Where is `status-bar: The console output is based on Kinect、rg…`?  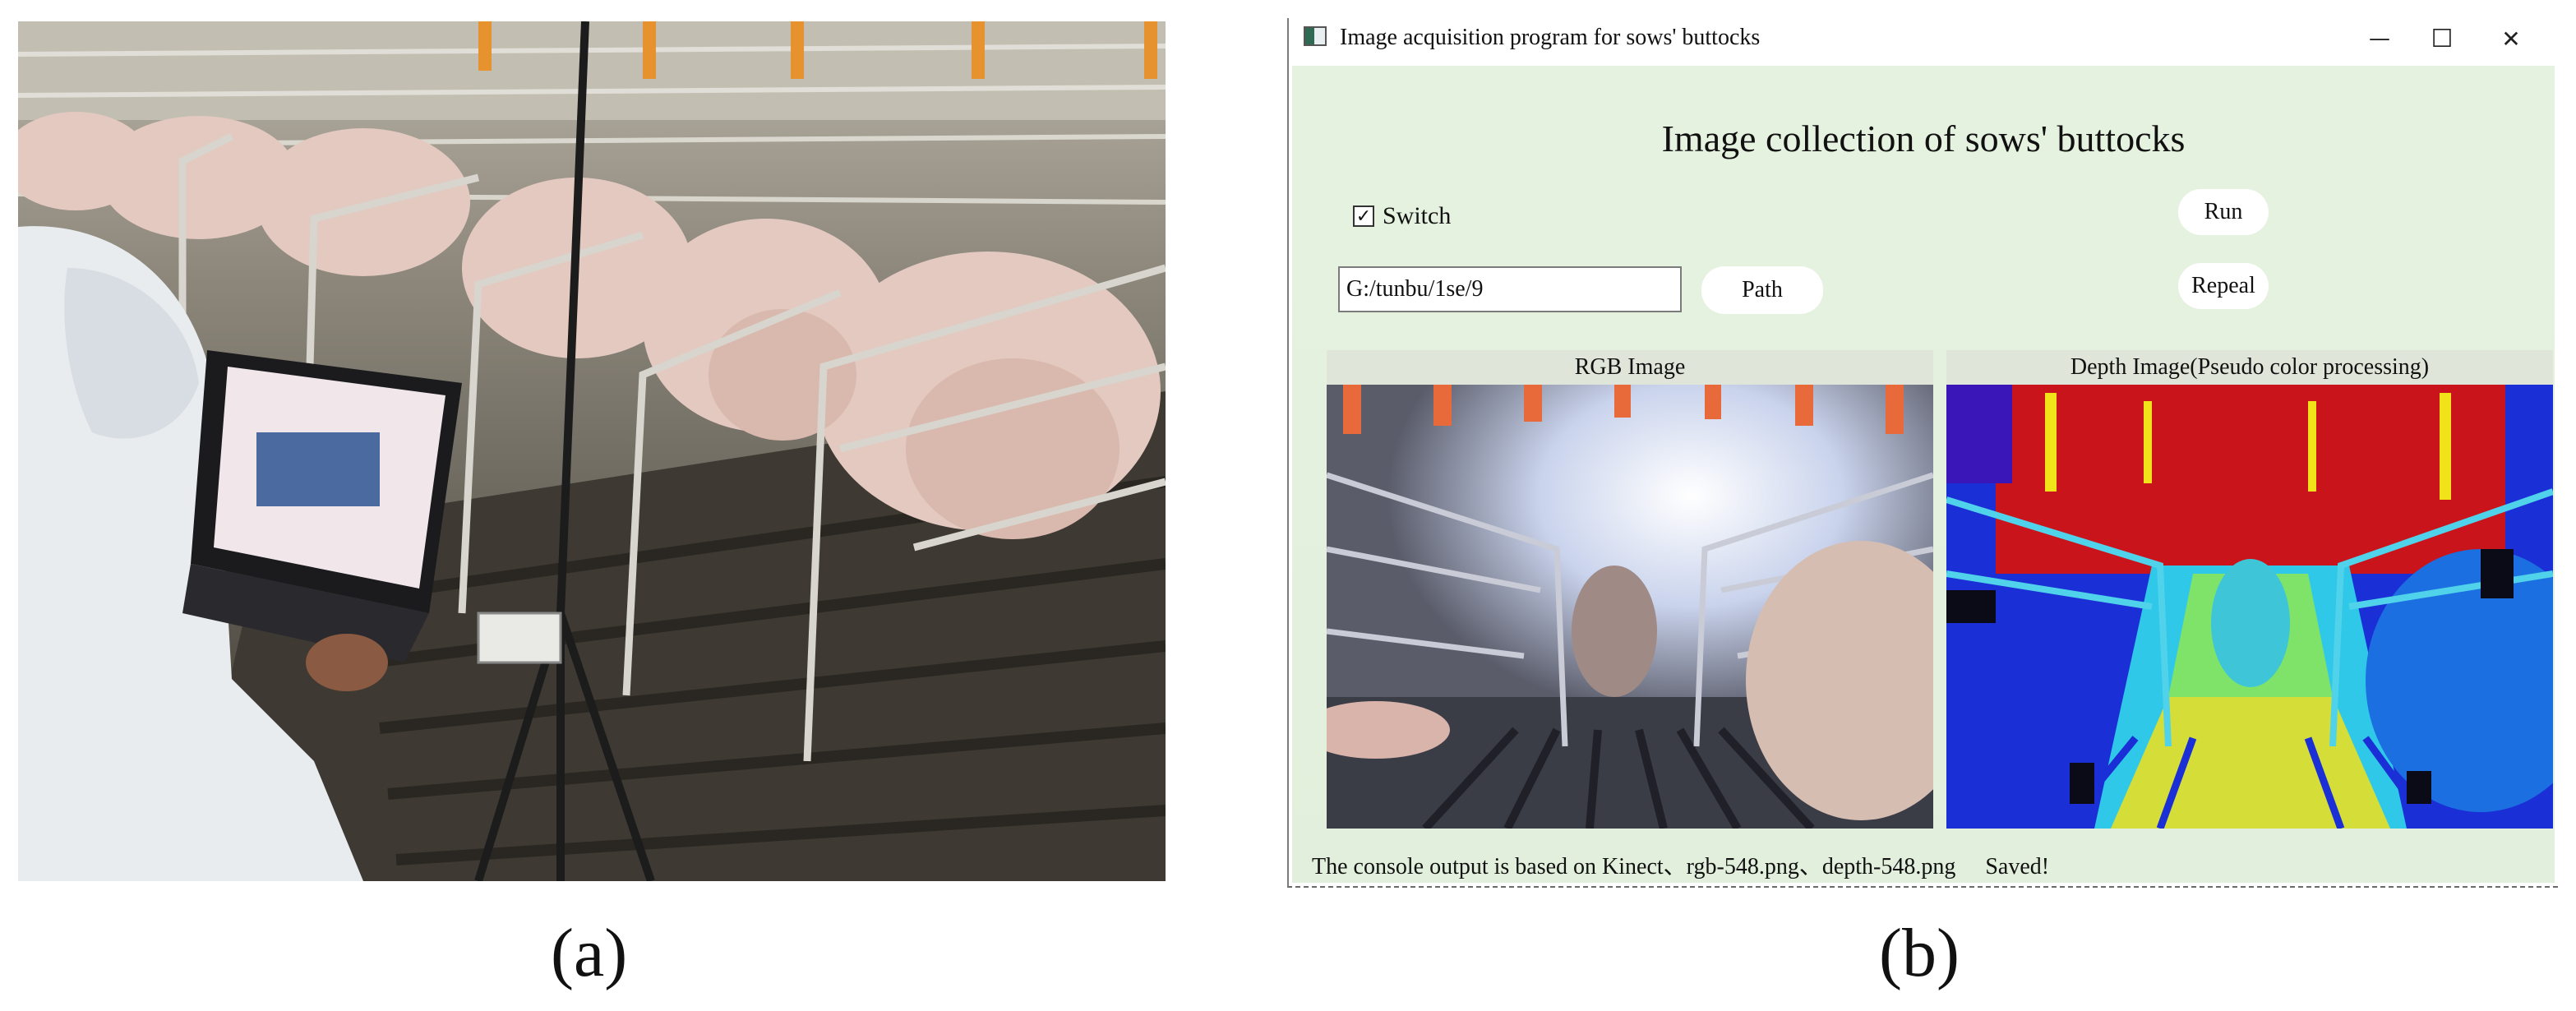 status-bar: The console output is based on Kinect、rg… is located at coordinates (1681, 864).